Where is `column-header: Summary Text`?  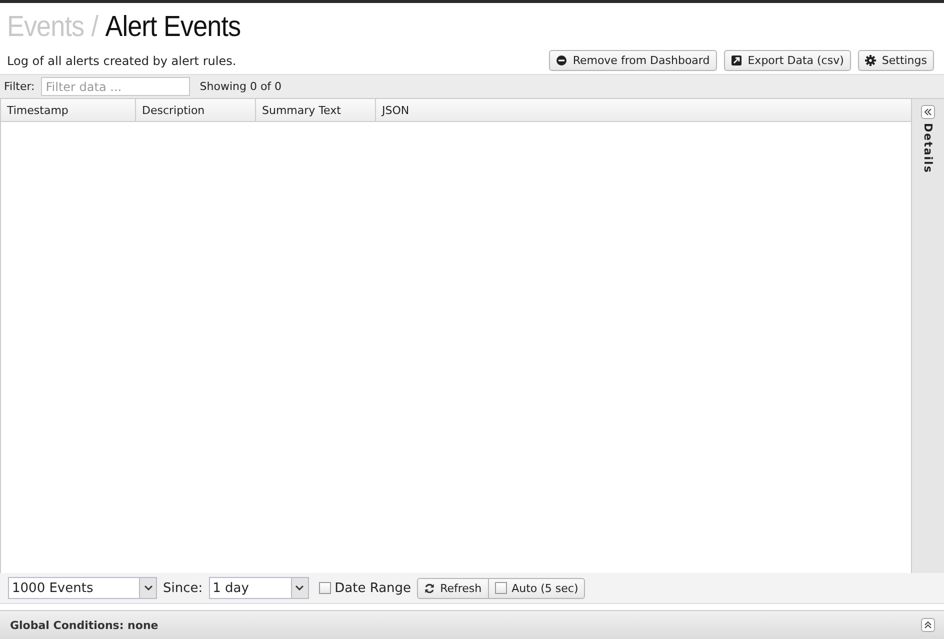 column-header: Summary Text is located at coordinates (316, 110).